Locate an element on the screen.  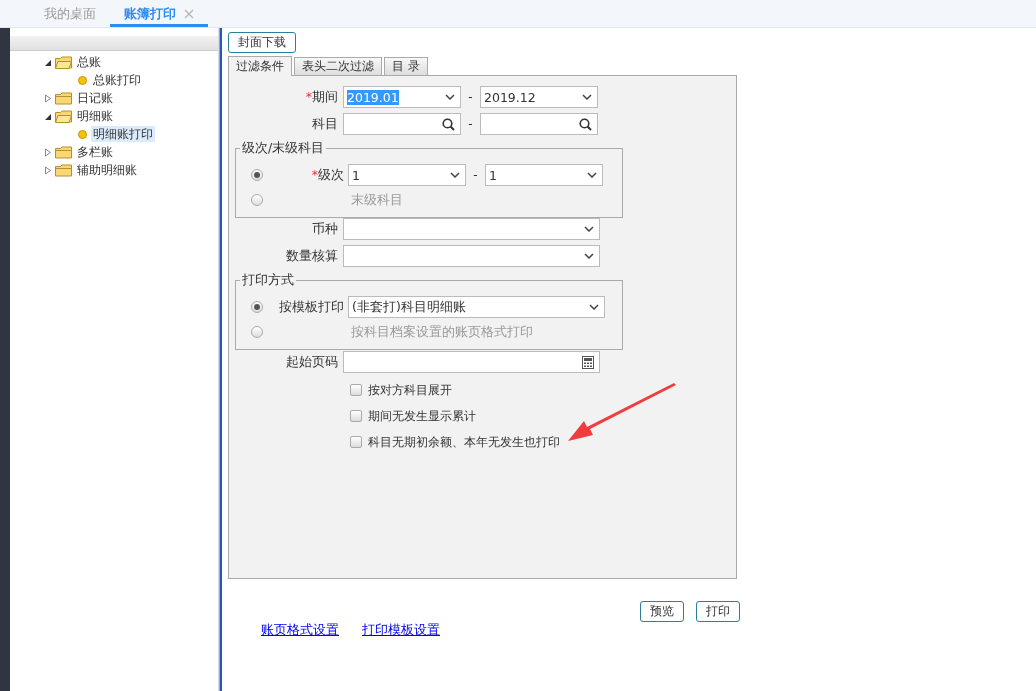
checkbox-label: 期间无发生显示累计 is located at coordinates (422, 416).